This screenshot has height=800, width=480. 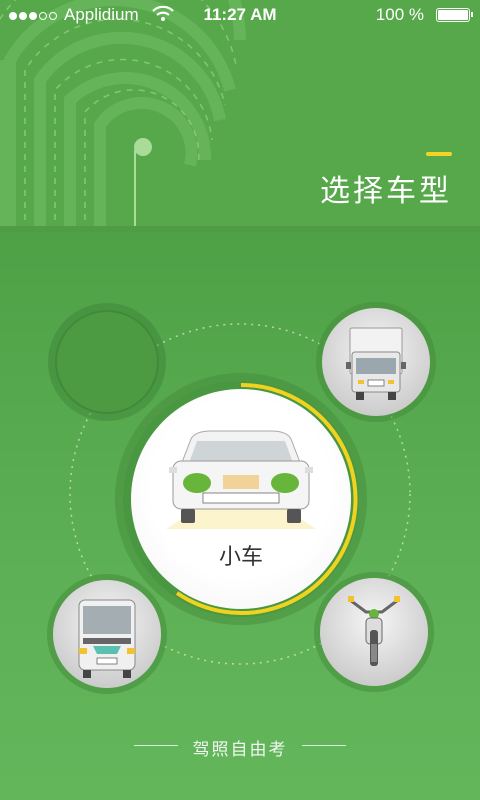 What do you see at coordinates (386, 191) in the screenshot?
I see `page-title: 选择车型` at bounding box center [386, 191].